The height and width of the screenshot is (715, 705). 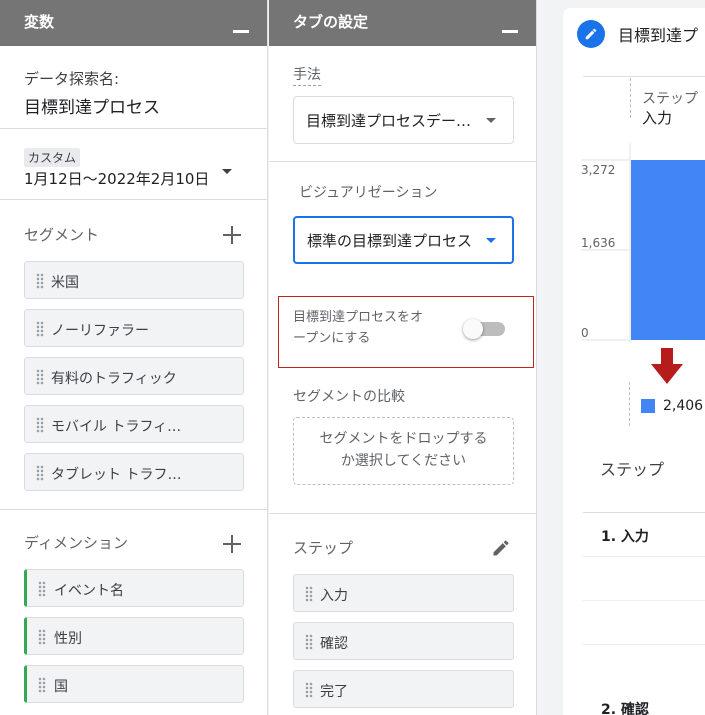 What do you see at coordinates (307, 75) in the screenshot?
I see `technique-label: 手法` at bounding box center [307, 75].